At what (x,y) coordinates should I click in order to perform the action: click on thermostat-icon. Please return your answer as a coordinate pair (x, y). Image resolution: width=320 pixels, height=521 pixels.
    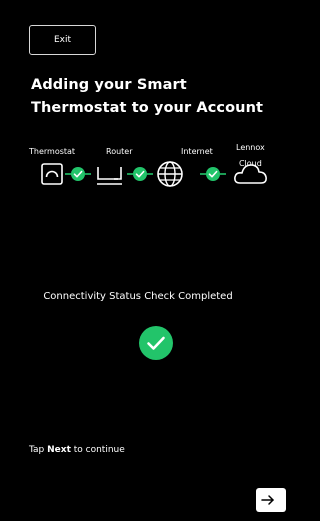
    Looking at the image, I should click on (52, 174).